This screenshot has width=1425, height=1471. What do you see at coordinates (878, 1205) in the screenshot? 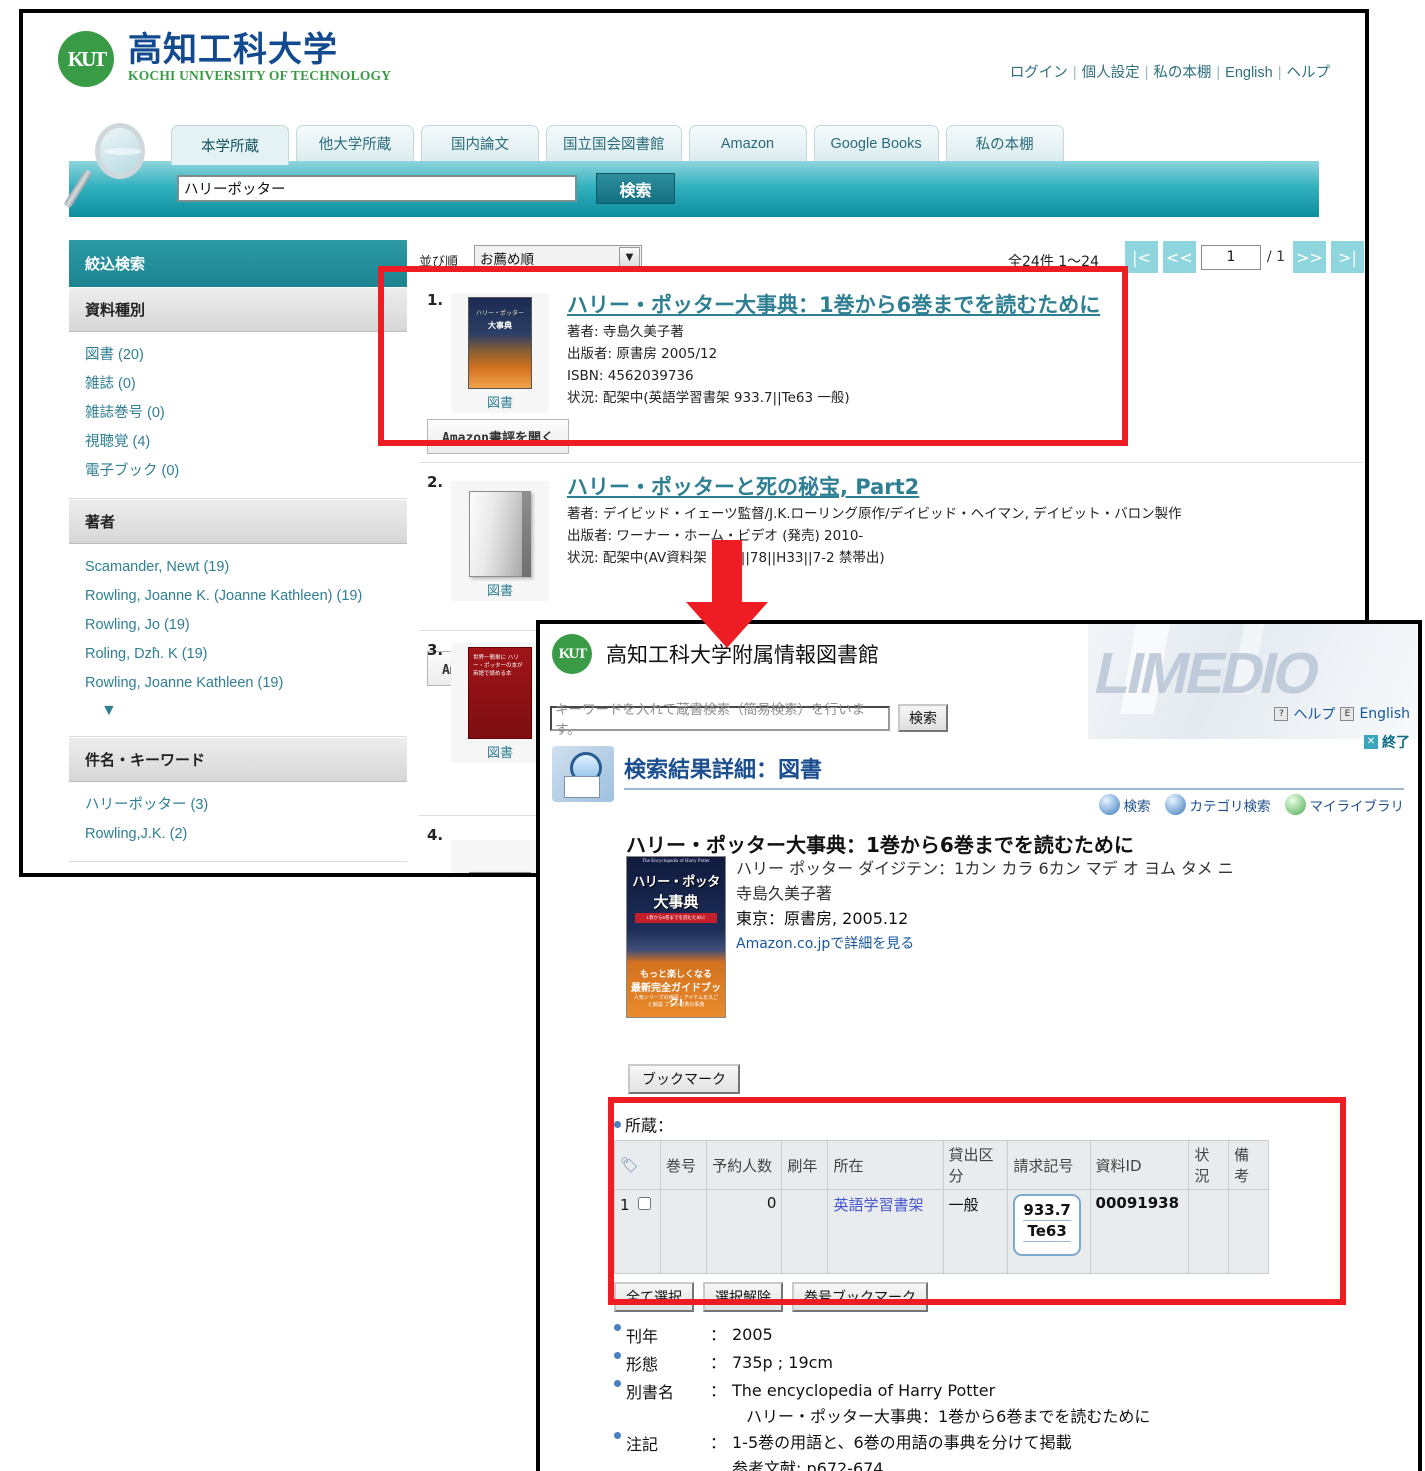
I see `holdings-location-link: 英語学習書架` at bounding box center [878, 1205].